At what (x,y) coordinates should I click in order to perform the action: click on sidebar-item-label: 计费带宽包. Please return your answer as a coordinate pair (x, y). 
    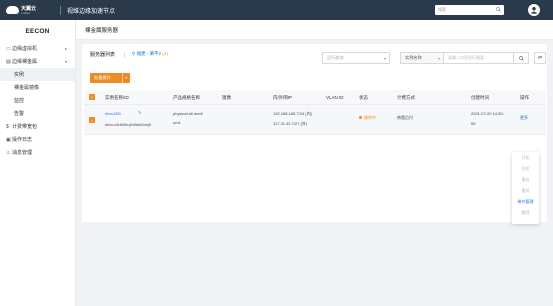
    Looking at the image, I should click on (25, 127).